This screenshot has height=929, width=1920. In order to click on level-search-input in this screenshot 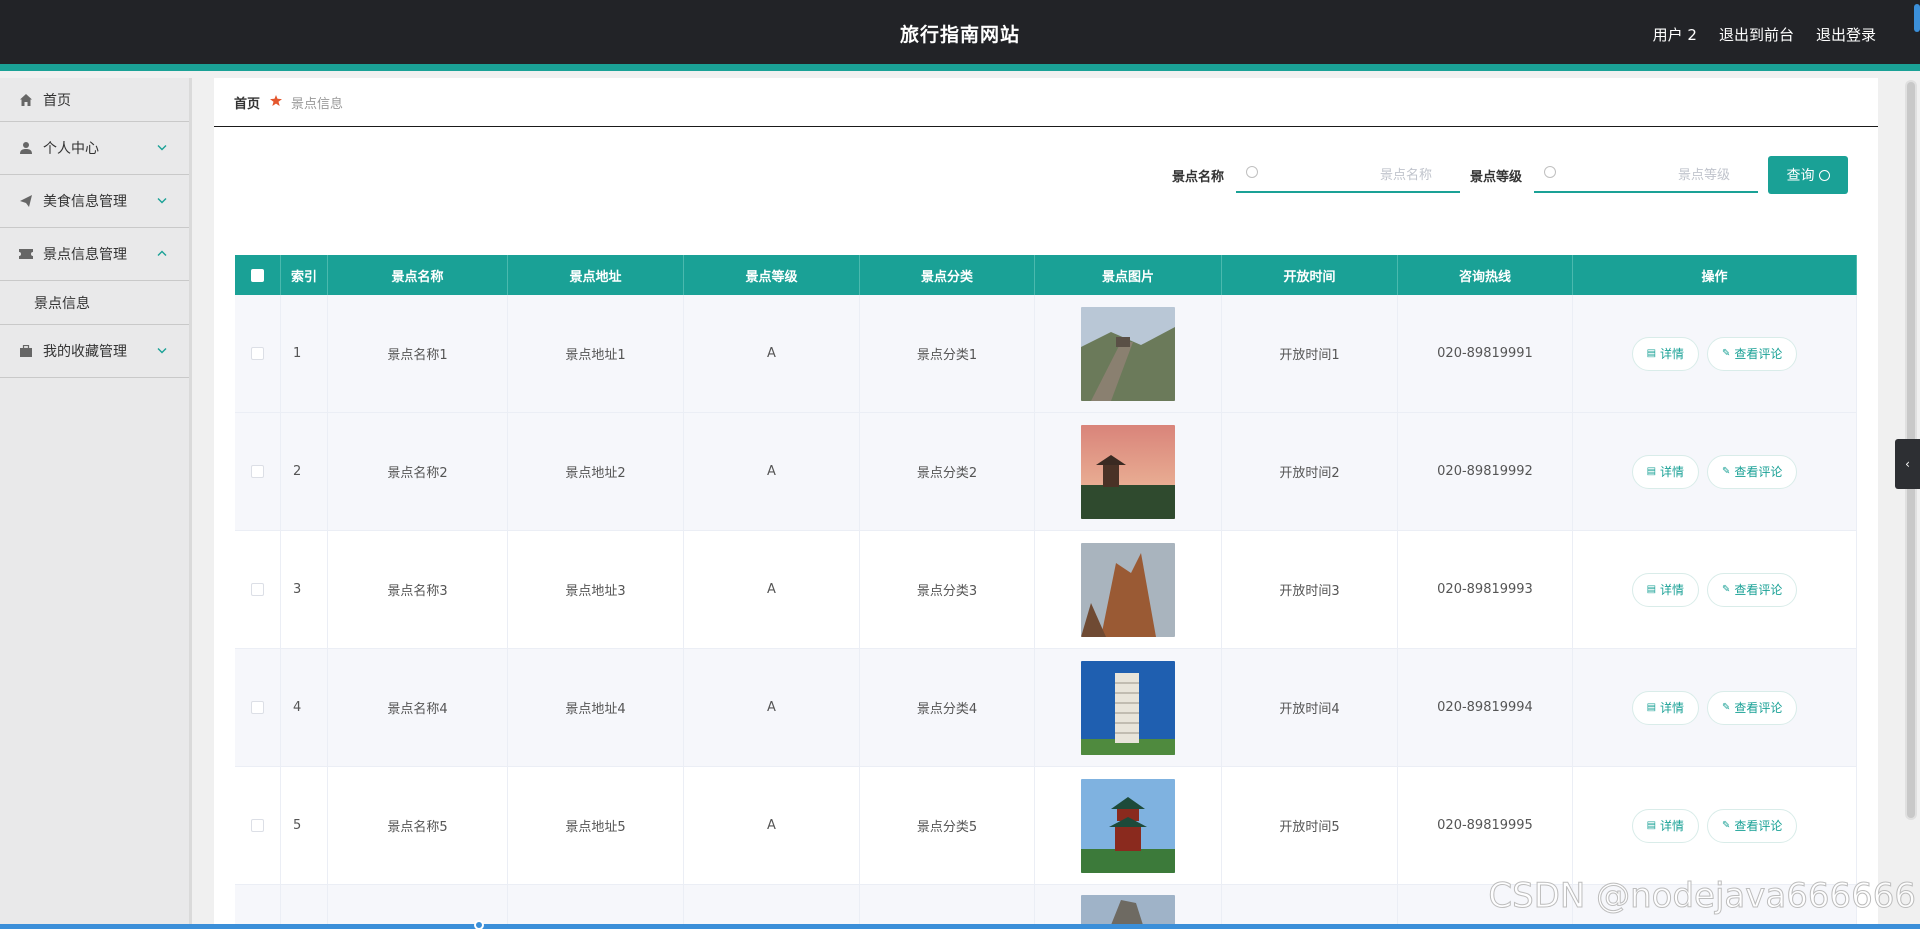, I will do `click(1646, 174)`.